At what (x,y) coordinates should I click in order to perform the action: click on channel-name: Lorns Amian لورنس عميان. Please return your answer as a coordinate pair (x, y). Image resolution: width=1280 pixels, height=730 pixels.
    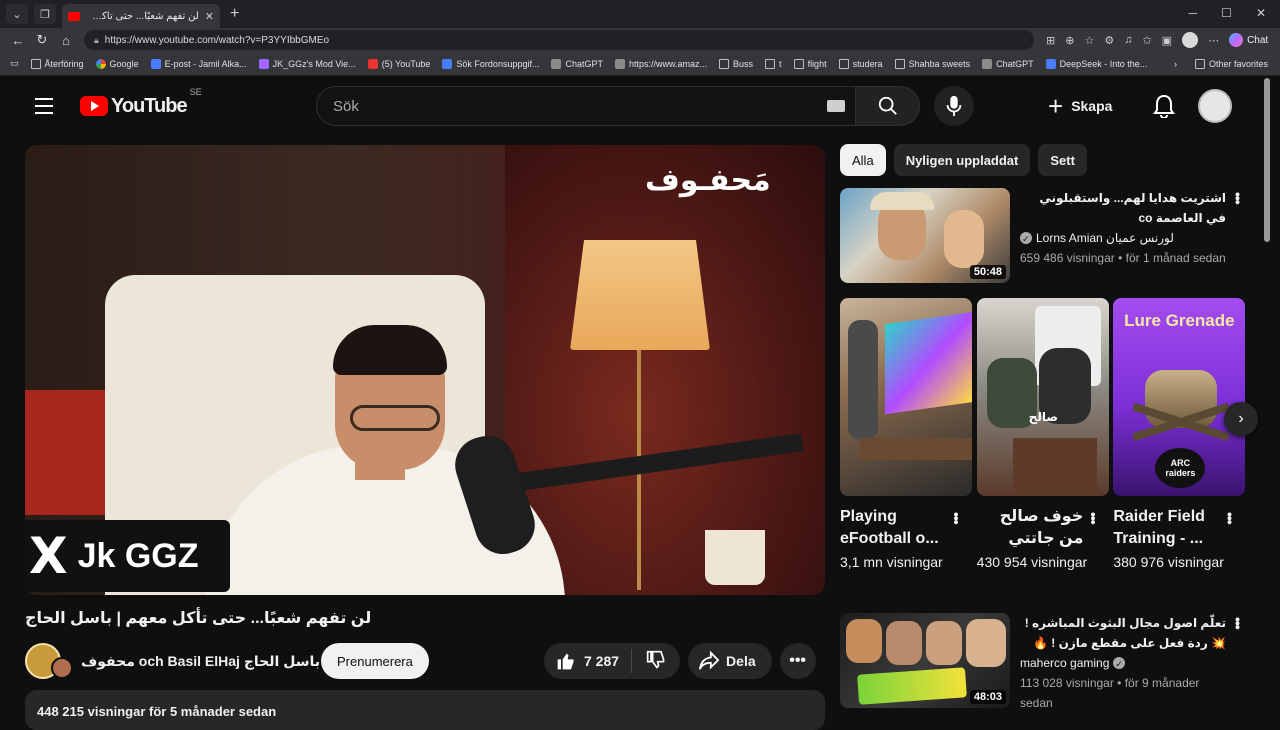
    Looking at the image, I should click on (1123, 238).